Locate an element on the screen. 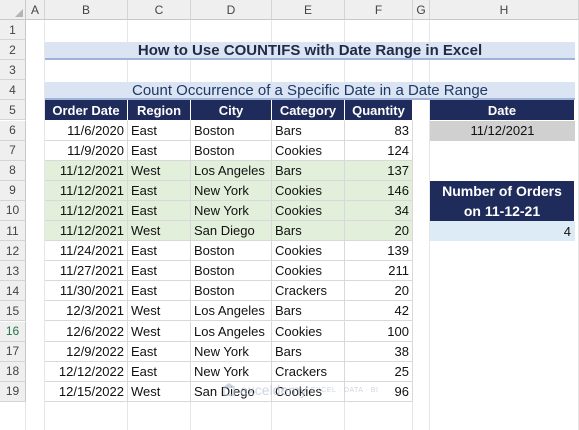  table-cell: 12/9/2022 is located at coordinates (86, 351).